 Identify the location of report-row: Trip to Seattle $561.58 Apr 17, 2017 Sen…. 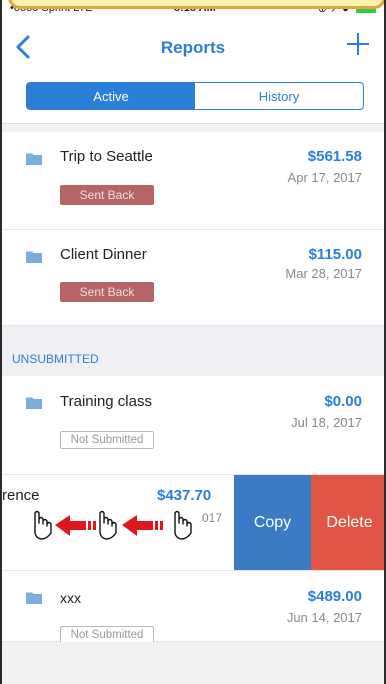
(193, 181).